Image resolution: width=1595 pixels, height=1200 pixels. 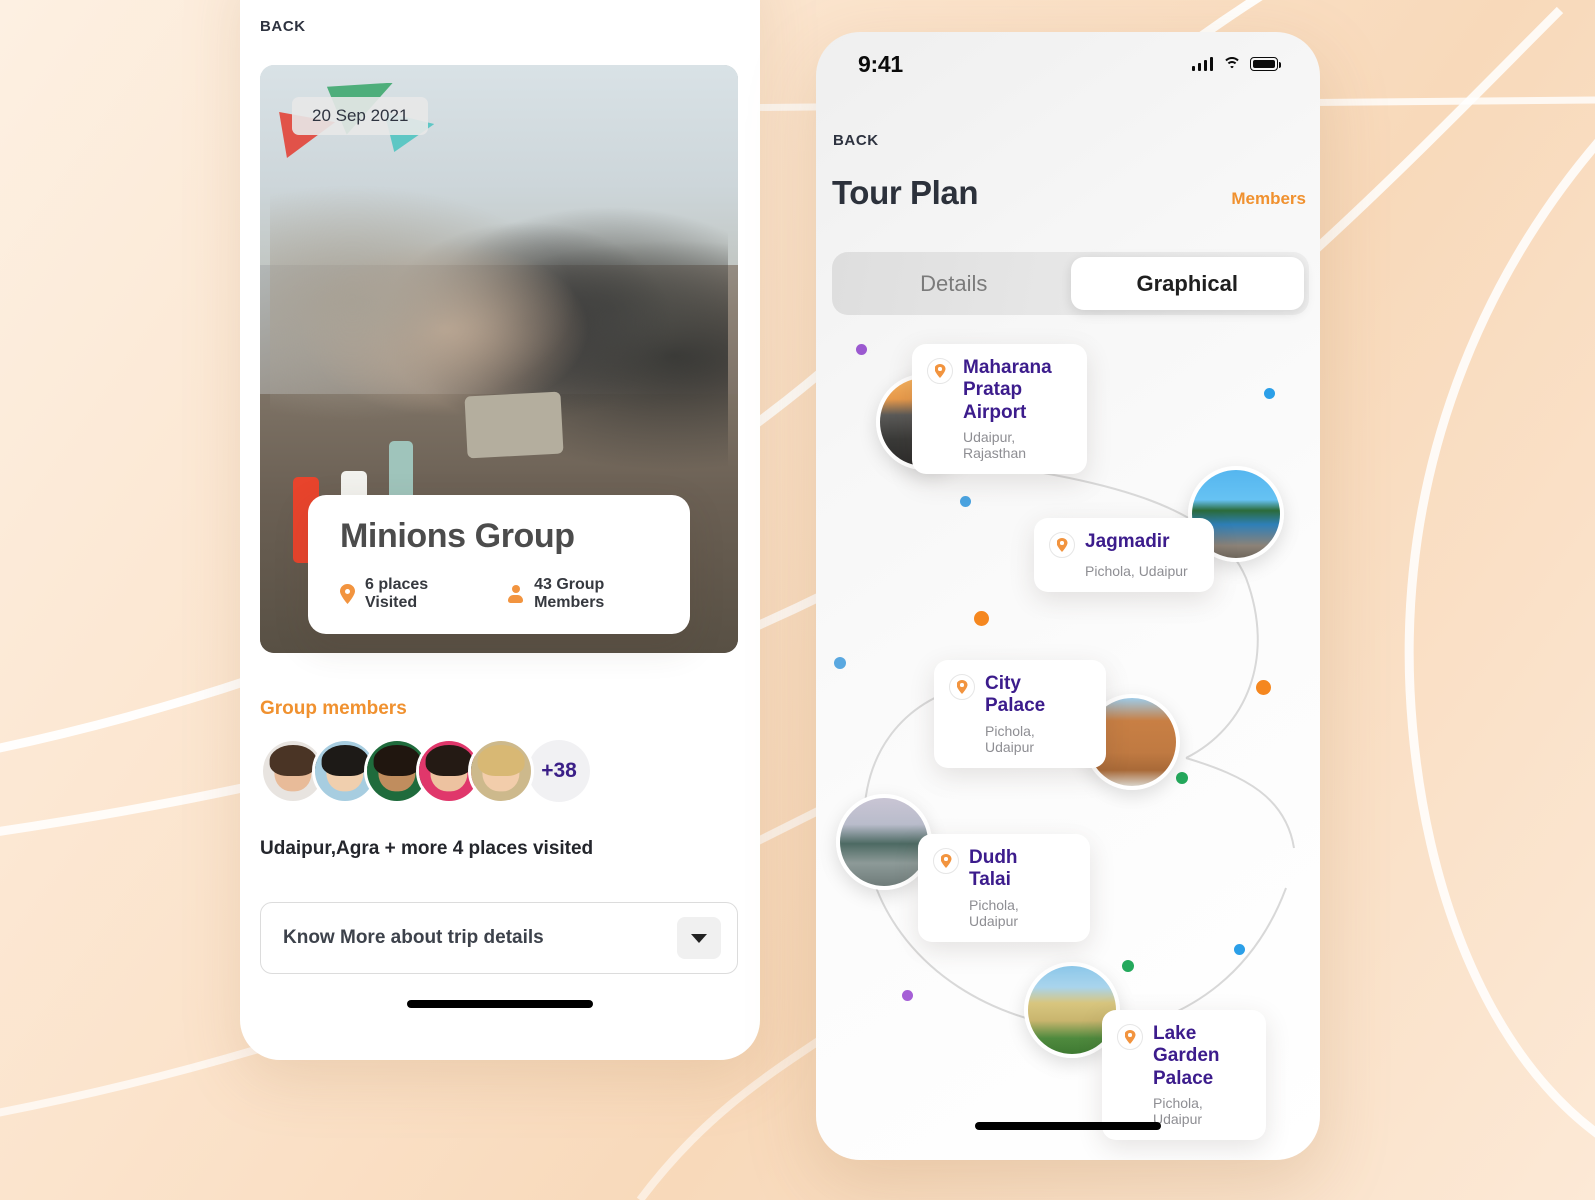 What do you see at coordinates (1007, 390) in the screenshot?
I see `location-name: Maharana Pratap Airport` at bounding box center [1007, 390].